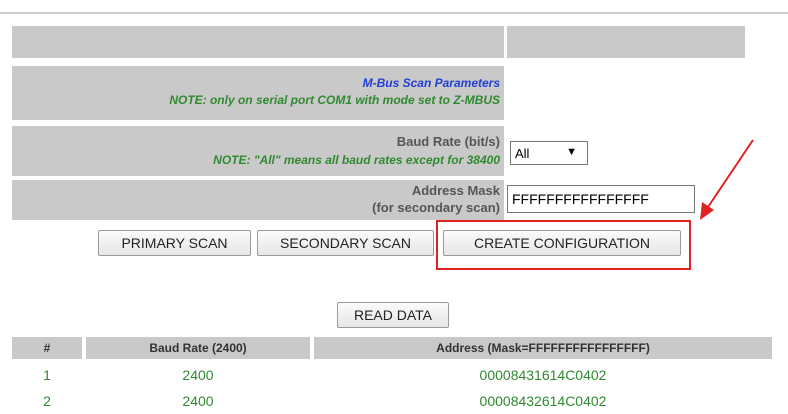 This screenshot has height=414, width=788. I want to click on row-1-address: 00008431614C0402, so click(543, 375).